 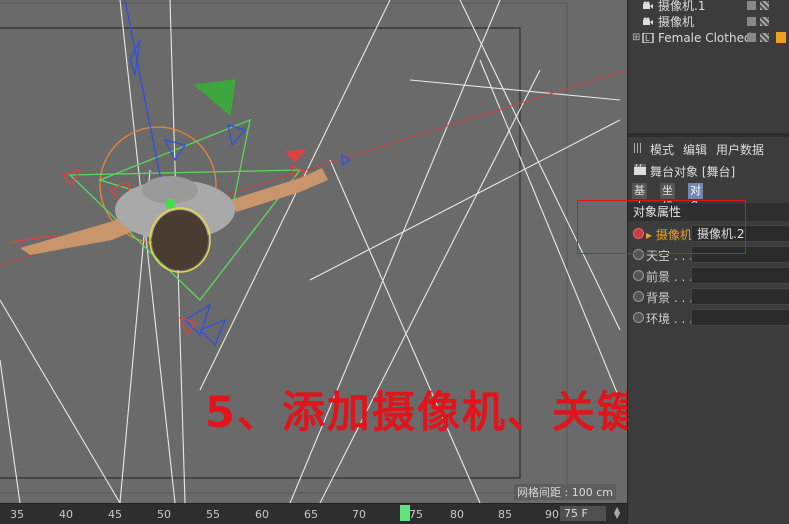 What do you see at coordinates (505, 514) in the screenshot?
I see `timeline-tick: 85` at bounding box center [505, 514].